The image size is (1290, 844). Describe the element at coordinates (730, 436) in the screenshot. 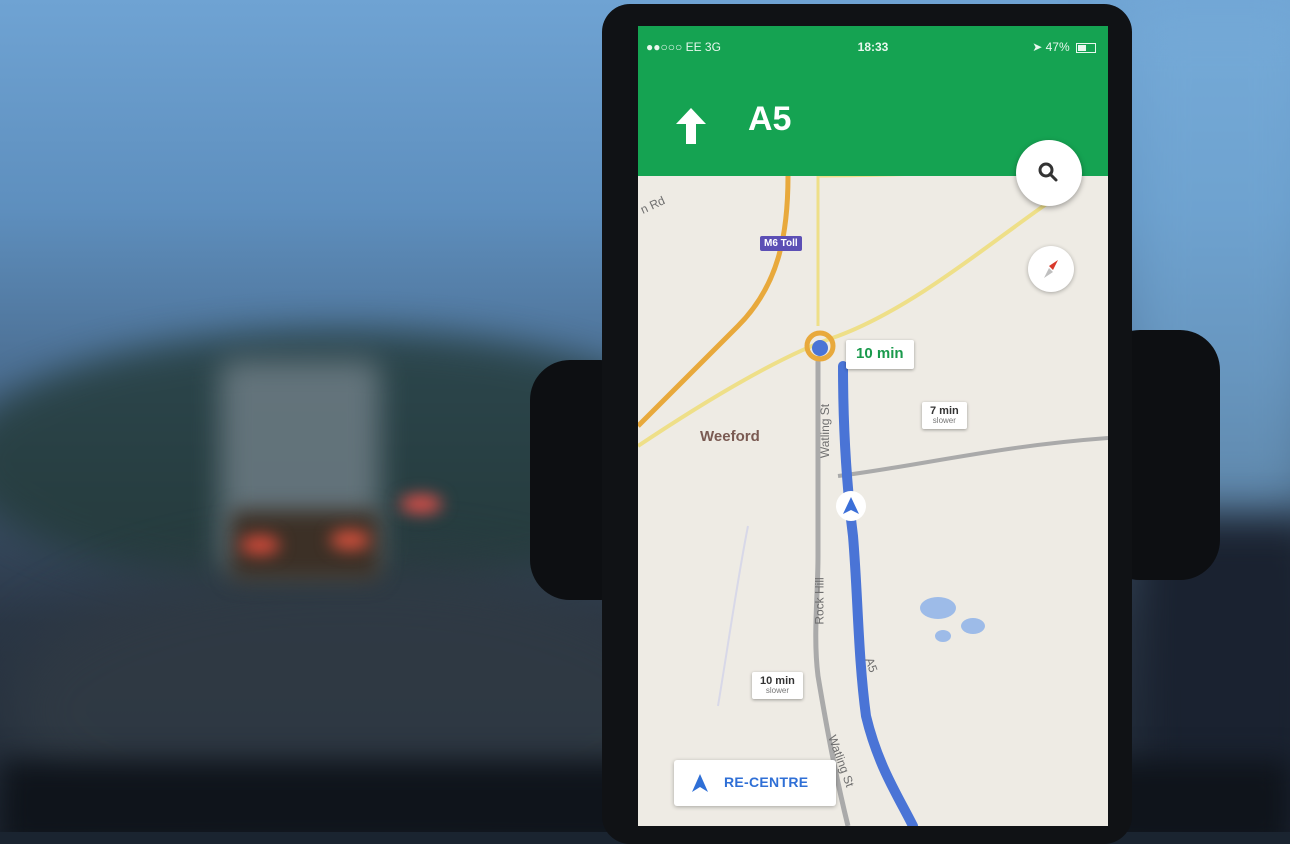

I see `place-label-weeford: Weeford` at that location.